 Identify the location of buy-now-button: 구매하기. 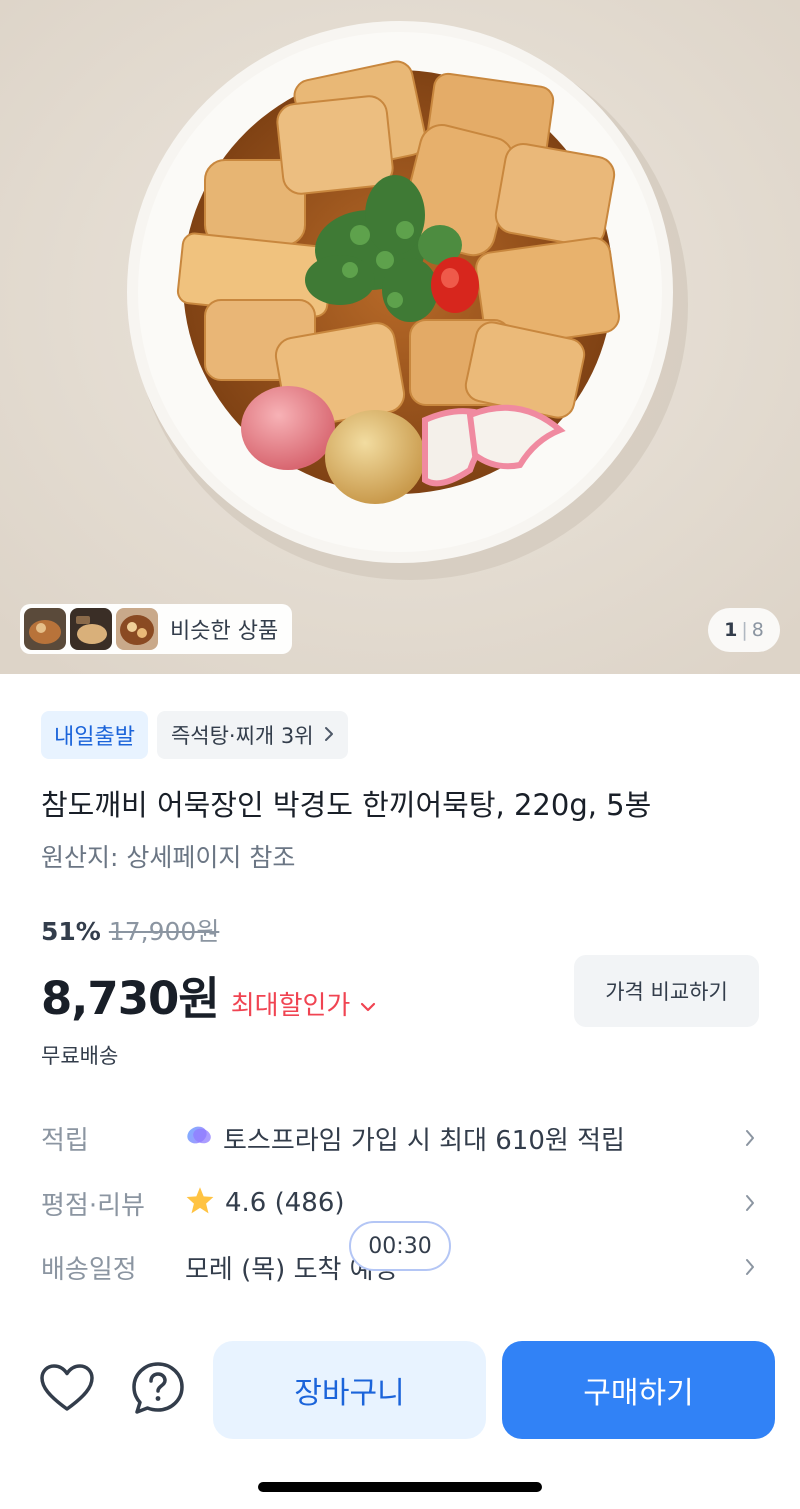
(638, 1390).